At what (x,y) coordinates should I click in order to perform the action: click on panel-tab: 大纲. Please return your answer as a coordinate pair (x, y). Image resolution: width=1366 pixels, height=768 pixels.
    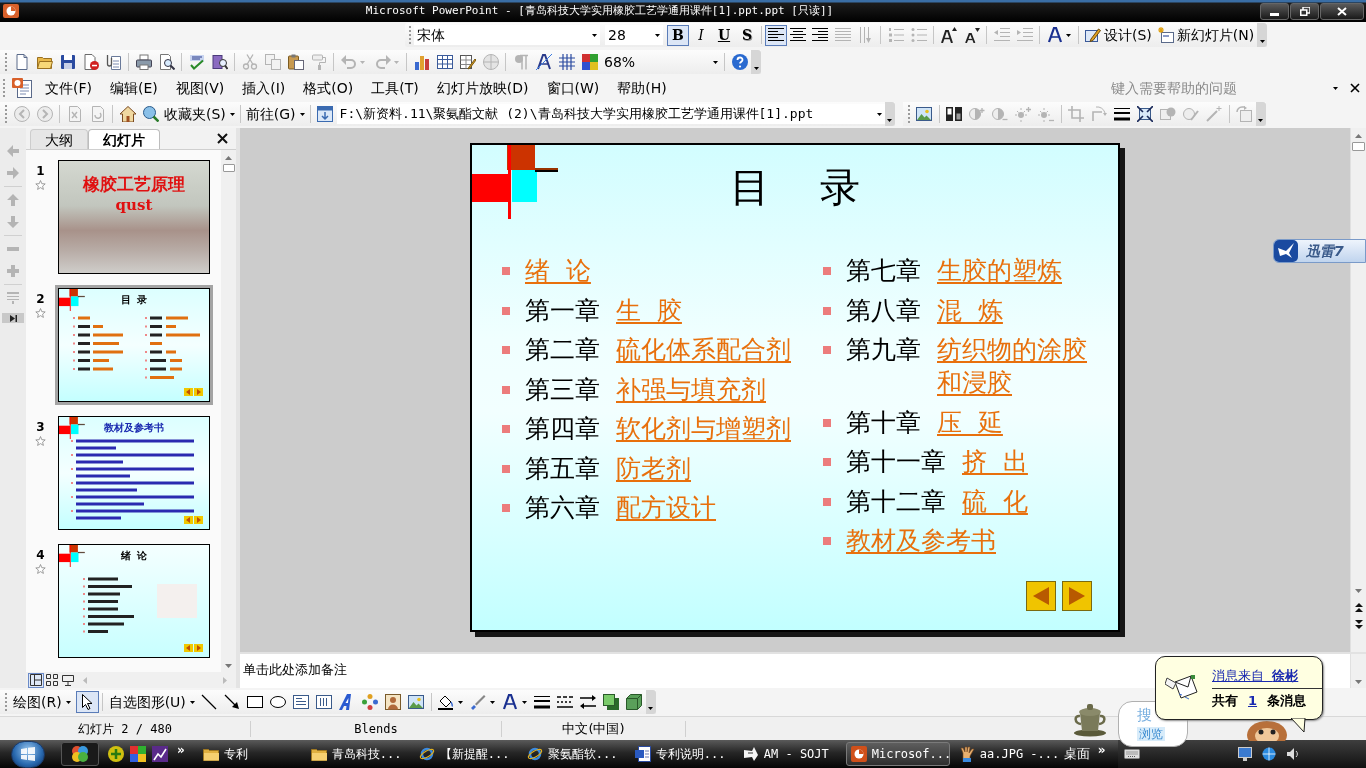
    Looking at the image, I should click on (59, 139).